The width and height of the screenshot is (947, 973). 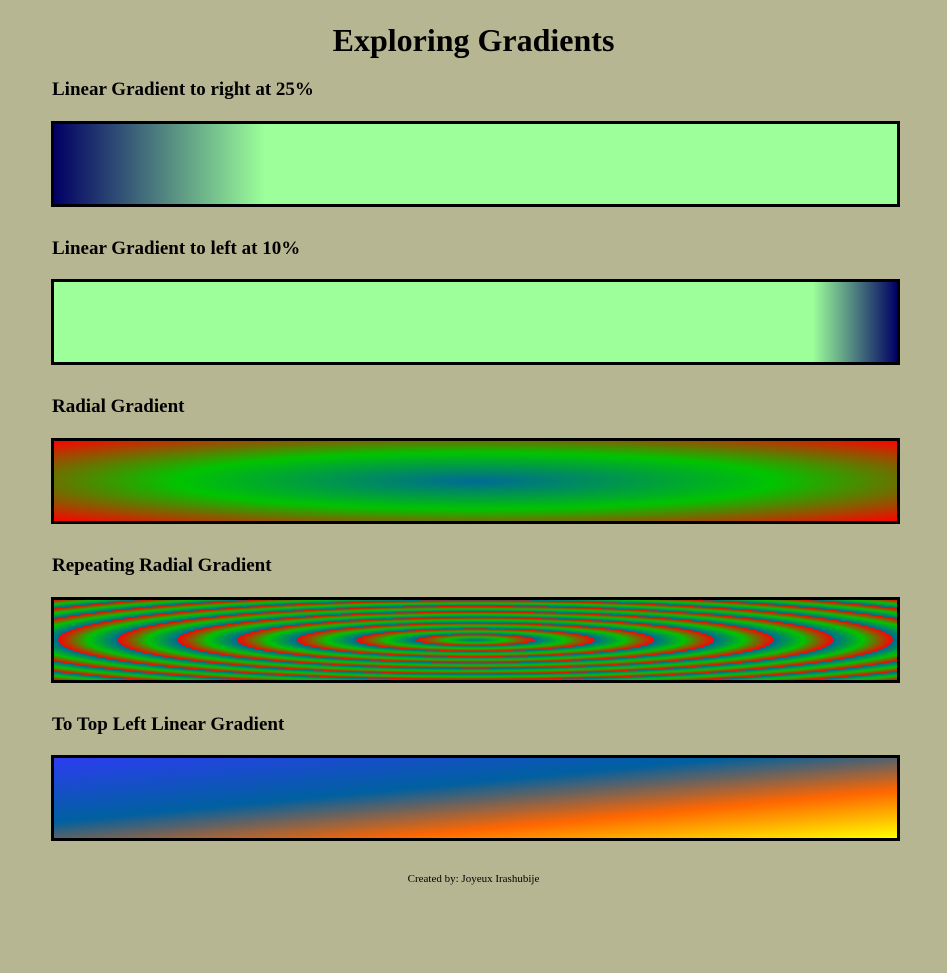 What do you see at coordinates (475, 164) in the screenshot?
I see `linear-gradient-right-box` at bounding box center [475, 164].